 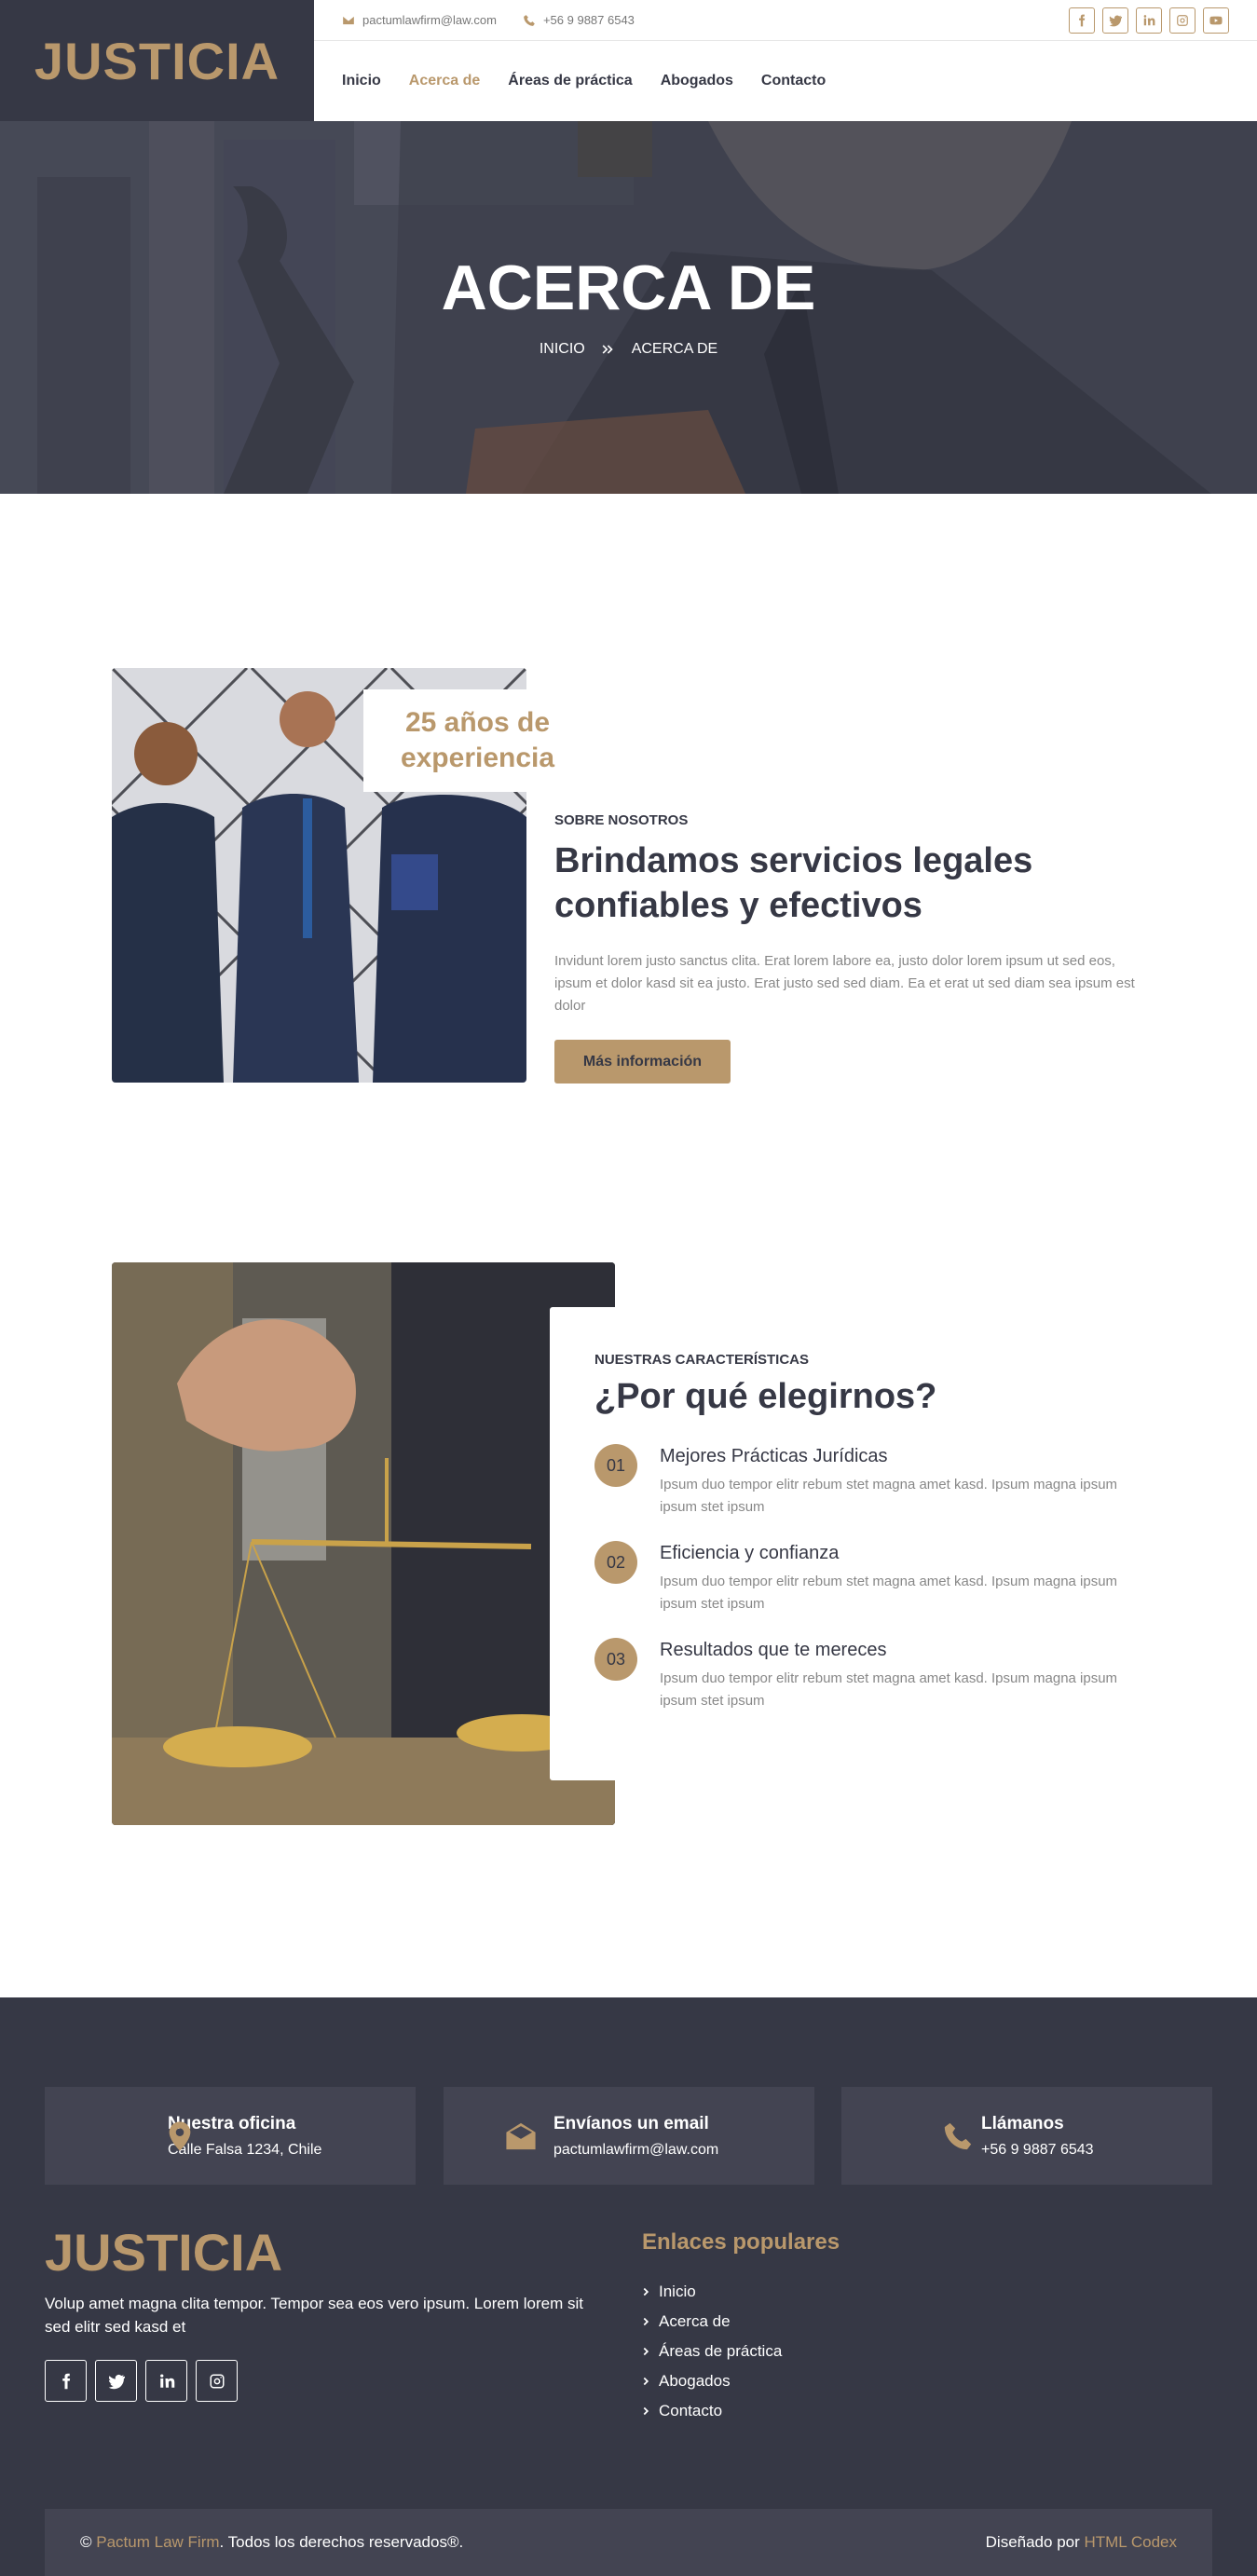 I want to click on instagram-button, so click(x=1182, y=20).